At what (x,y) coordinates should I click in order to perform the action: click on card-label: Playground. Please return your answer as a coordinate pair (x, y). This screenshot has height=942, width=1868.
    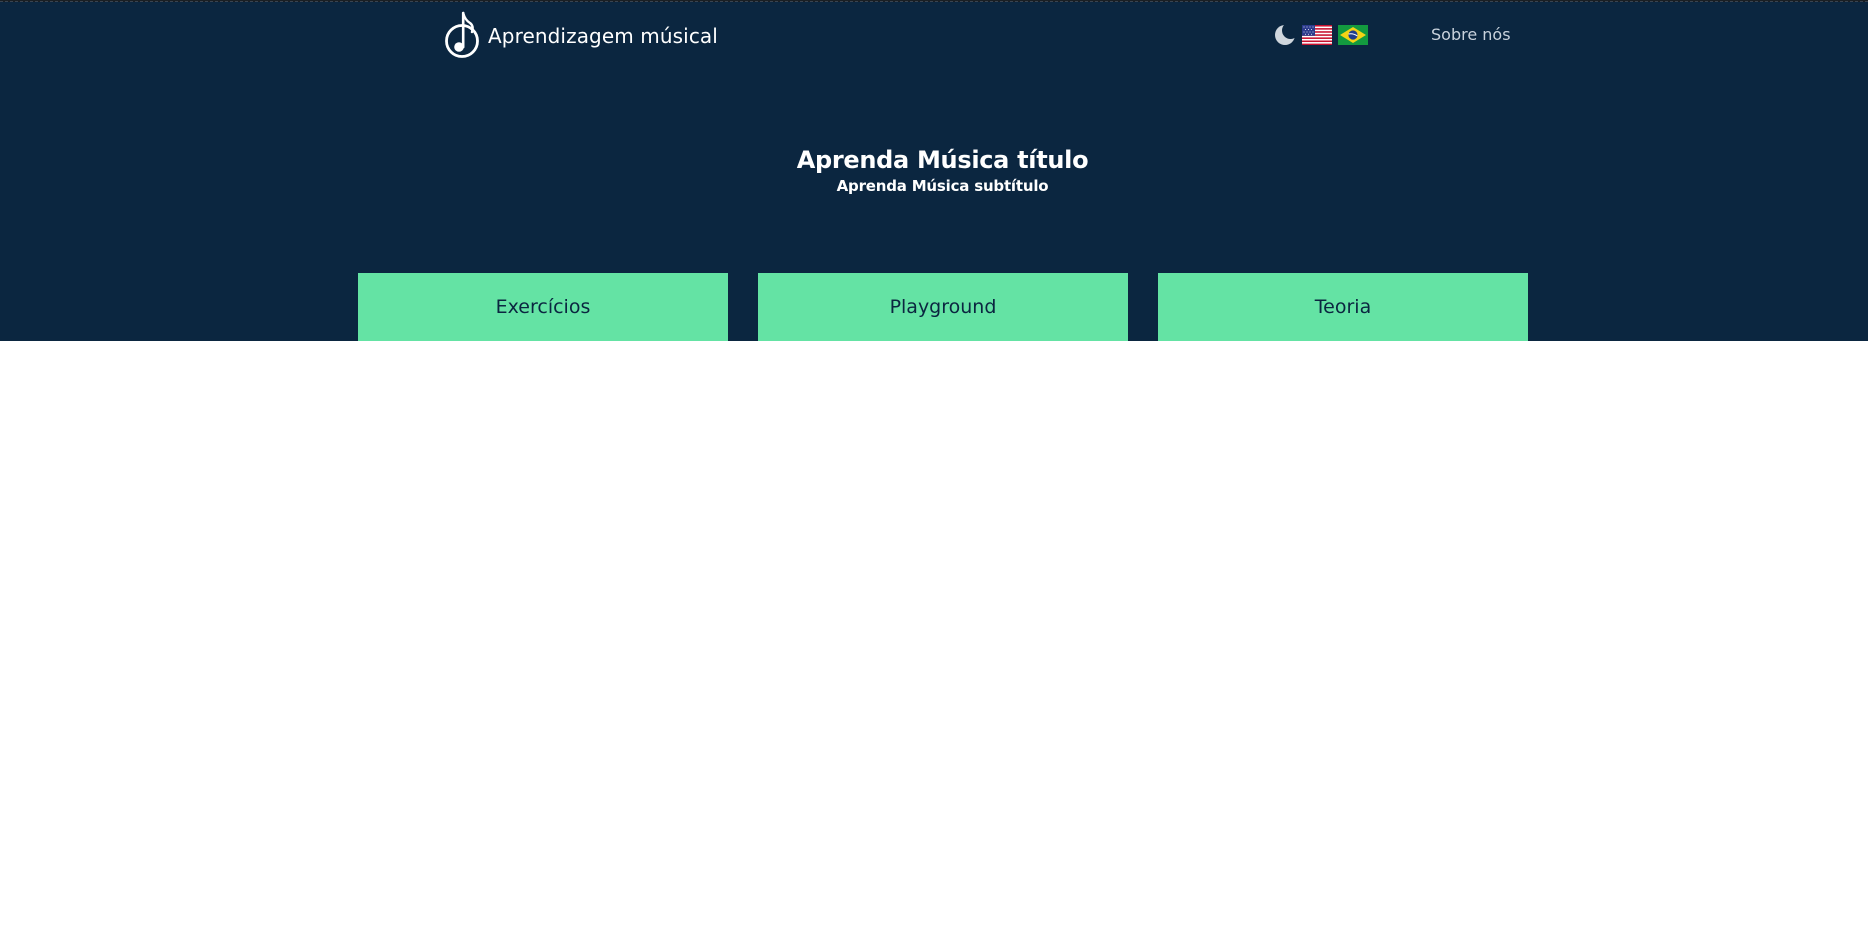
    Looking at the image, I should click on (943, 307).